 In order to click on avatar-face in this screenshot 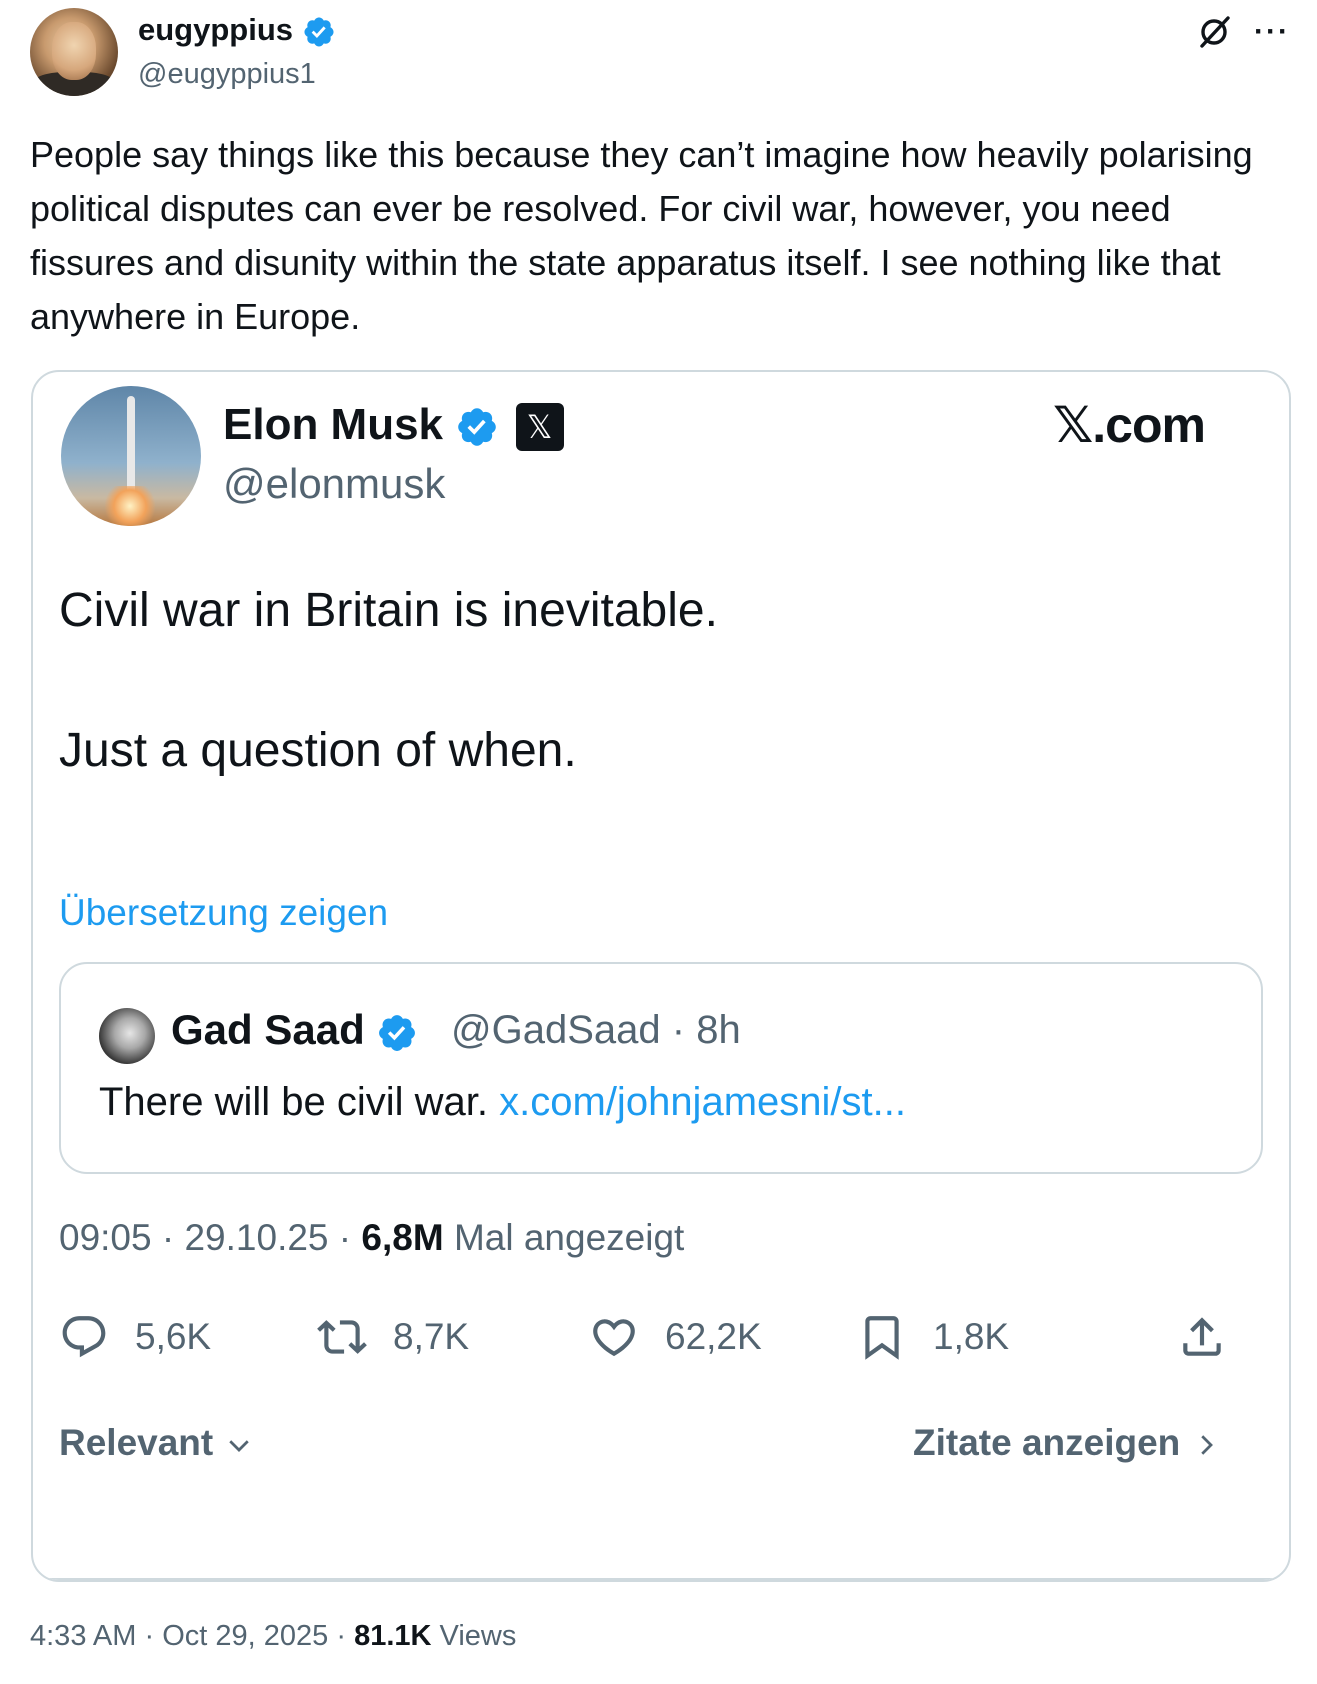, I will do `click(74, 51)`.